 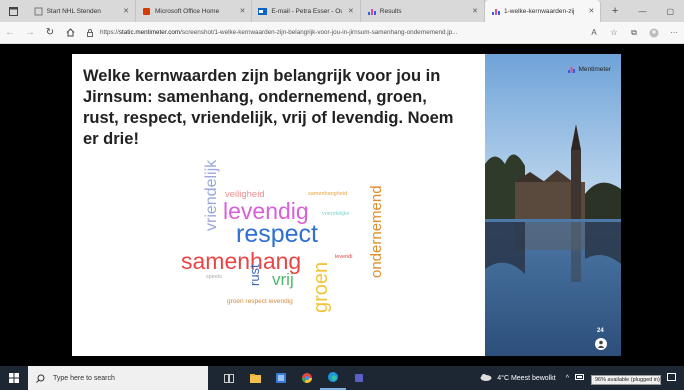 I want to click on url-prefix: https://, so click(x=109, y=32).